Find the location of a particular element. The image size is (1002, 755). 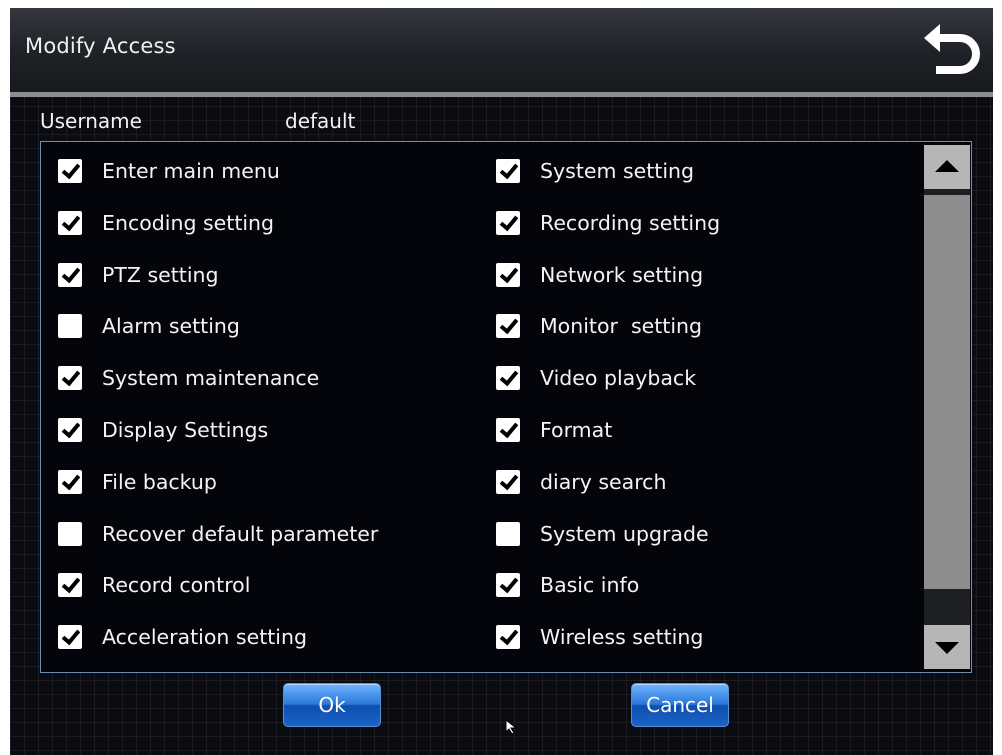

permission-label: Encoding setting is located at coordinates (188, 222).